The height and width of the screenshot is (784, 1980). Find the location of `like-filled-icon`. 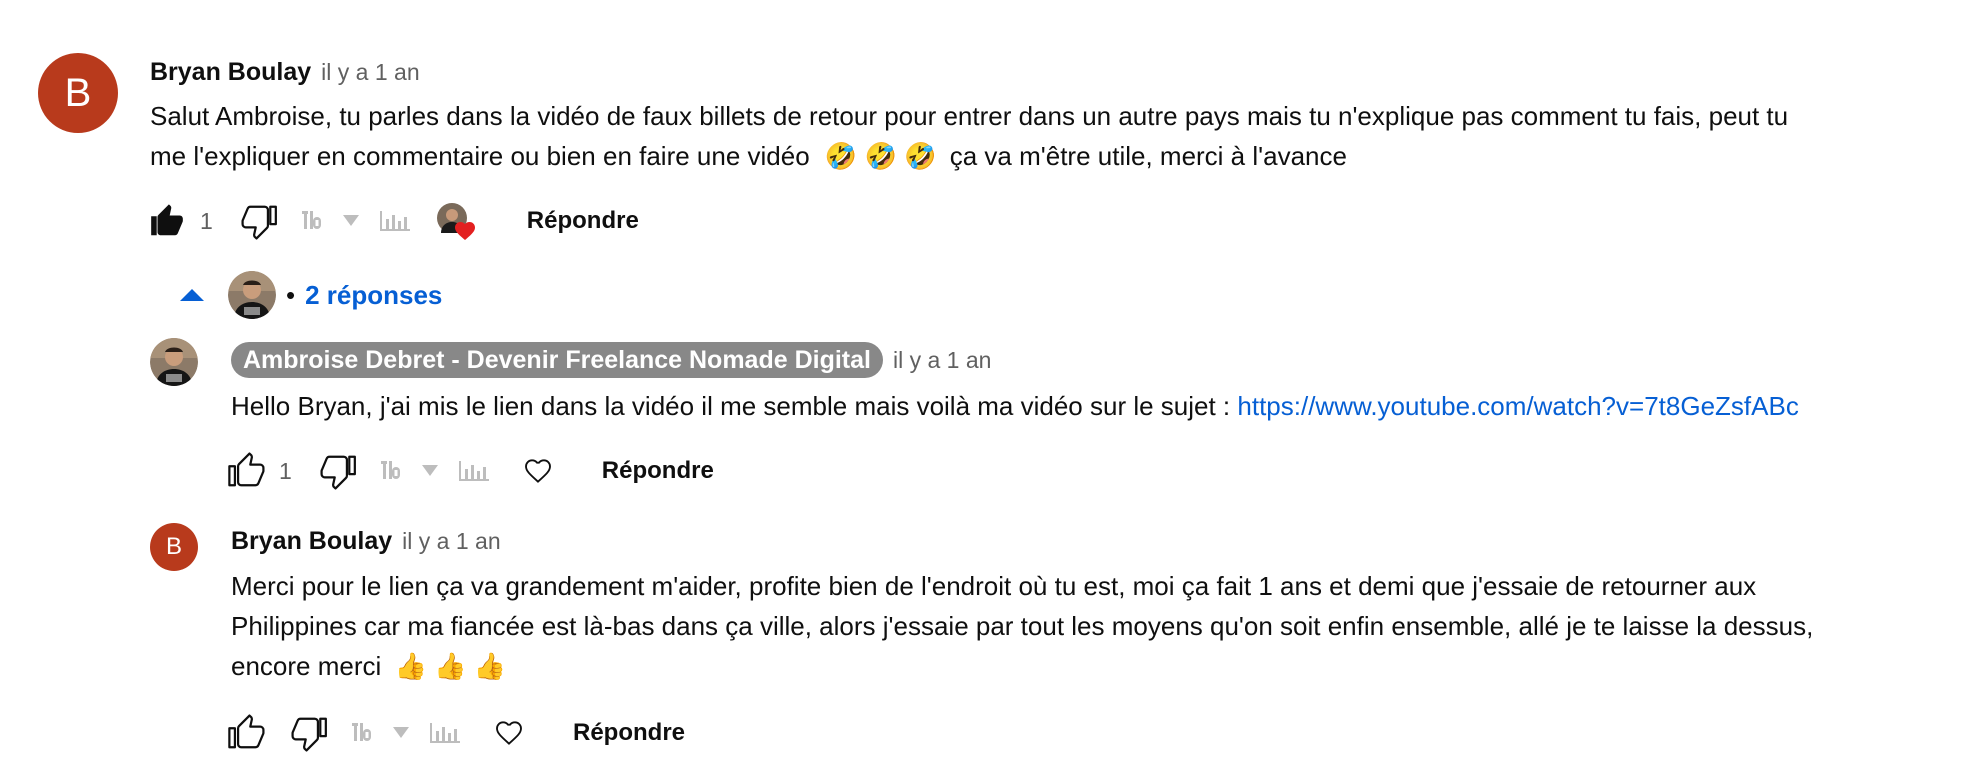

like-filled-icon is located at coordinates (167, 221).